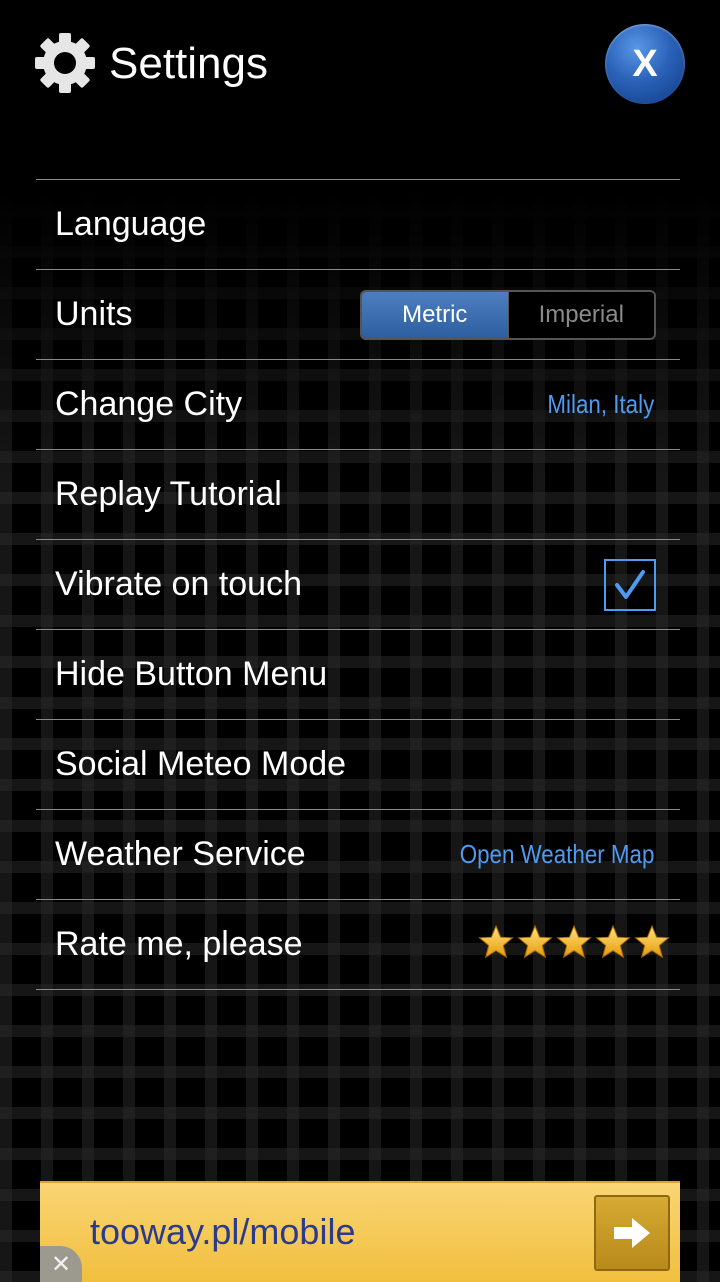 The width and height of the screenshot is (720, 1282). I want to click on setting-label: Language, so click(131, 224).